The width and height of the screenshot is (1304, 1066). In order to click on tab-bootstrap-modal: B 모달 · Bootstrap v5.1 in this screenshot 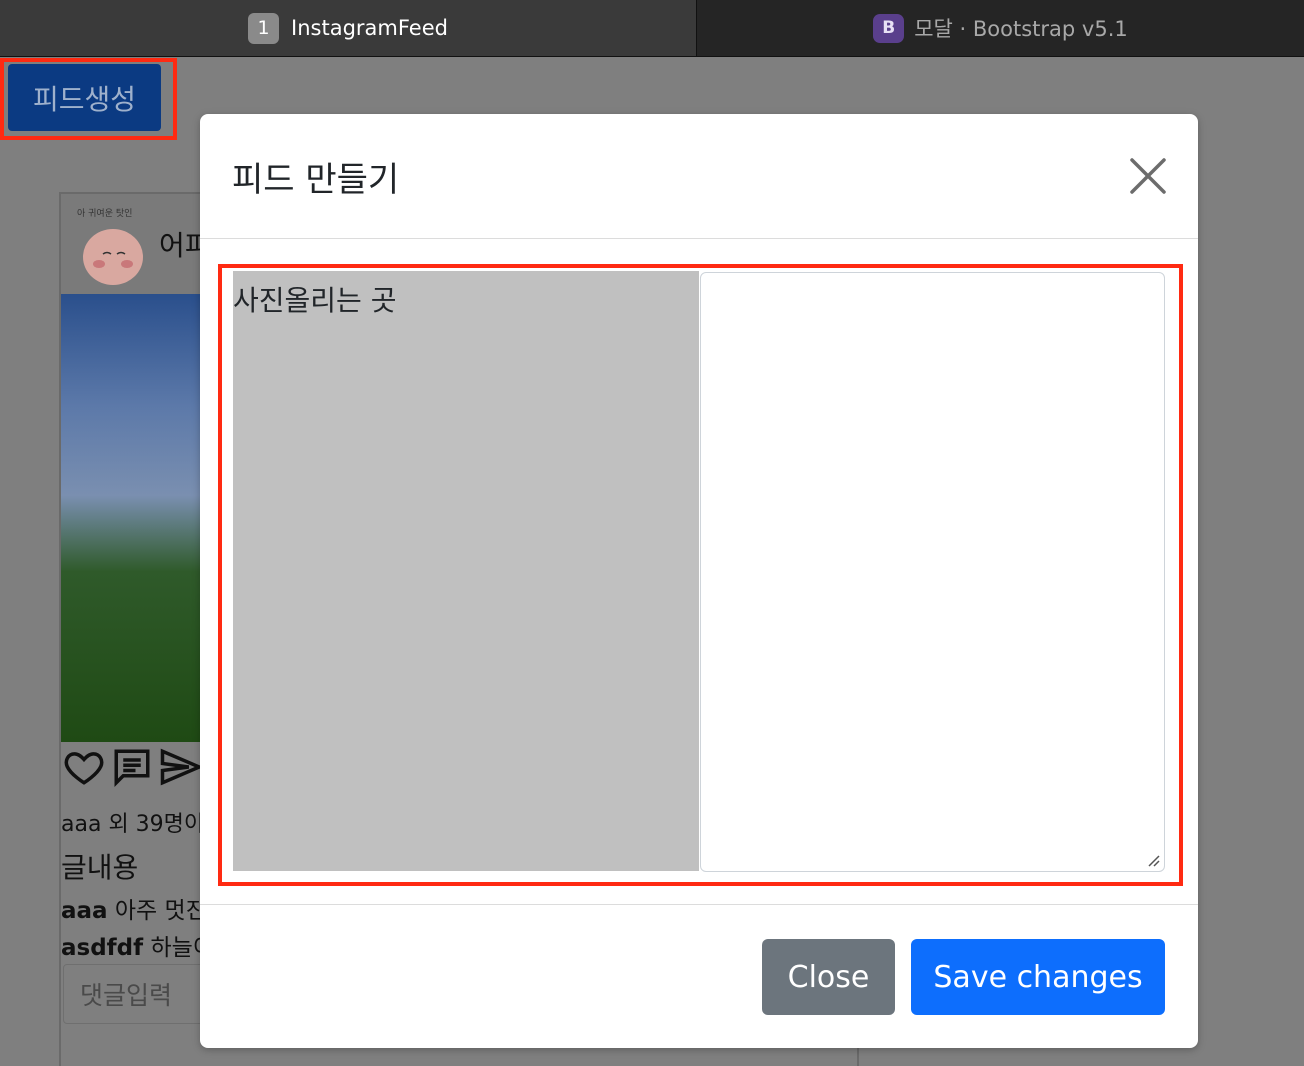, I will do `click(1000, 28)`.